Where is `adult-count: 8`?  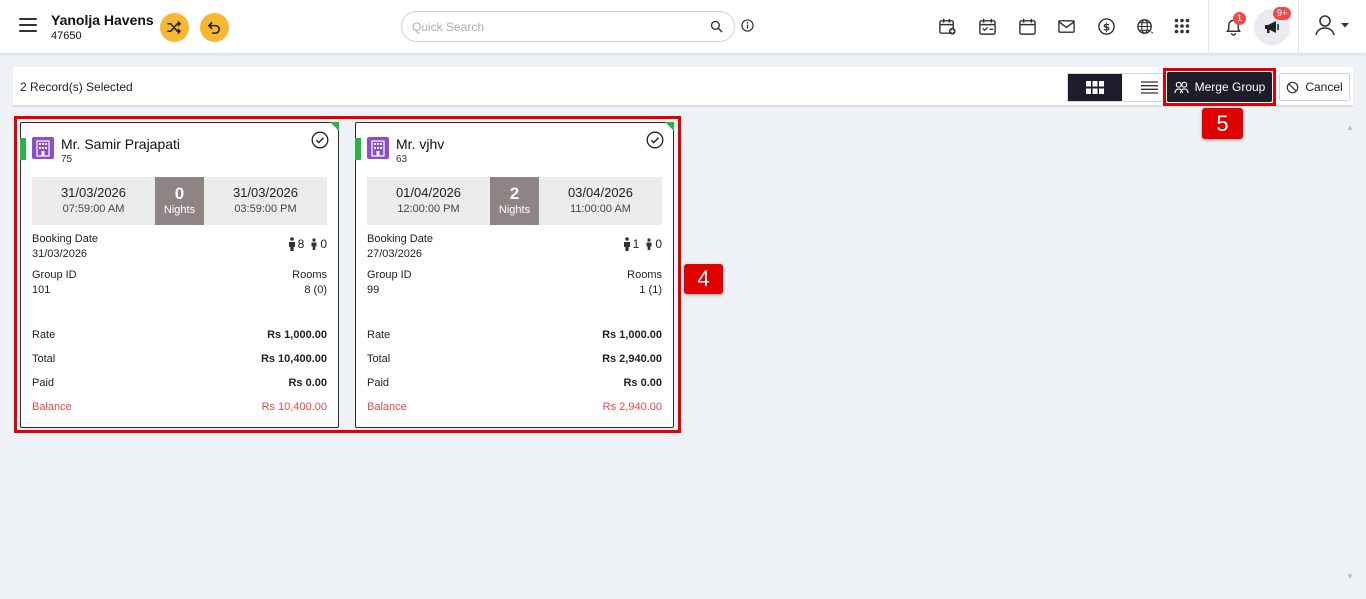 adult-count: 8 is located at coordinates (301, 244).